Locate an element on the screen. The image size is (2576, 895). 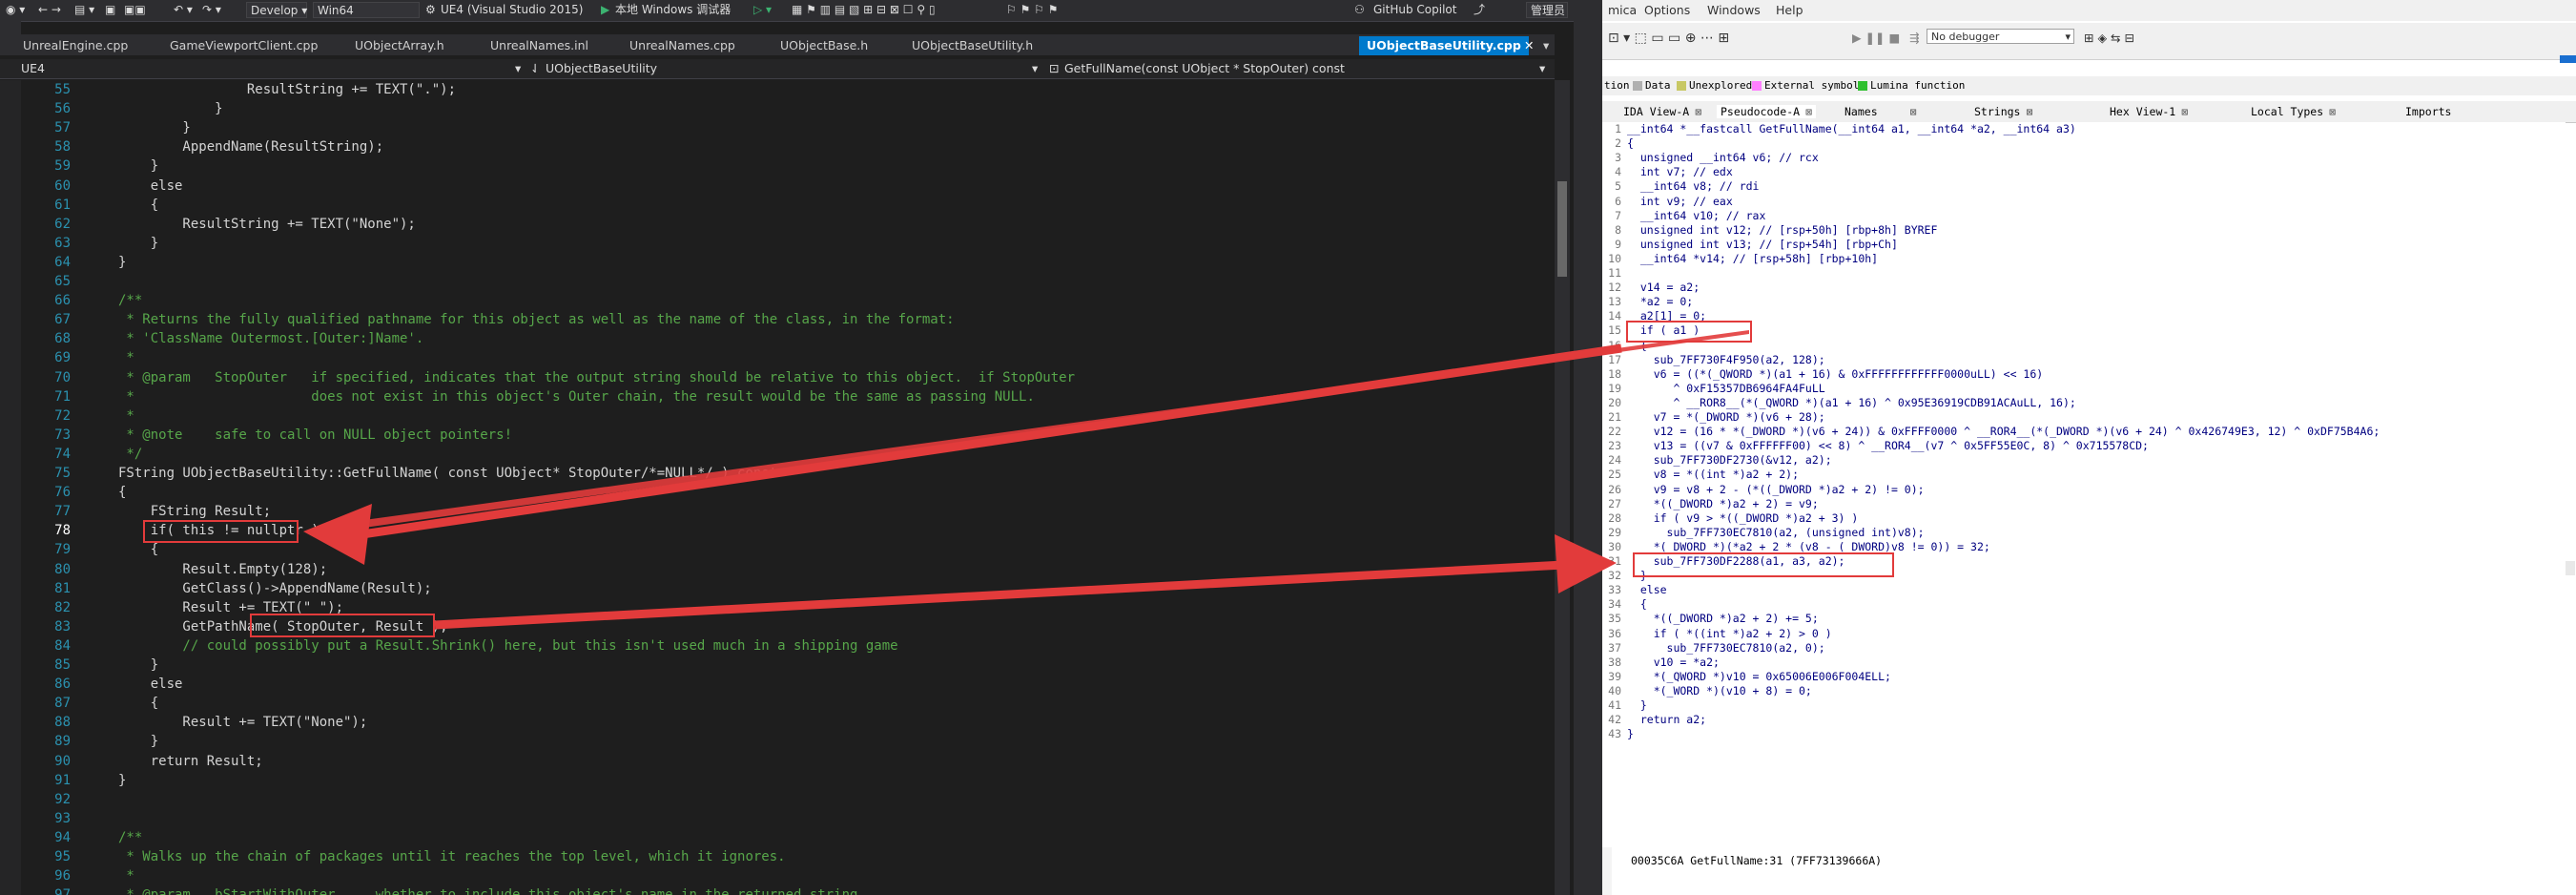
arrow-head-right is located at coordinates (1586, 563).